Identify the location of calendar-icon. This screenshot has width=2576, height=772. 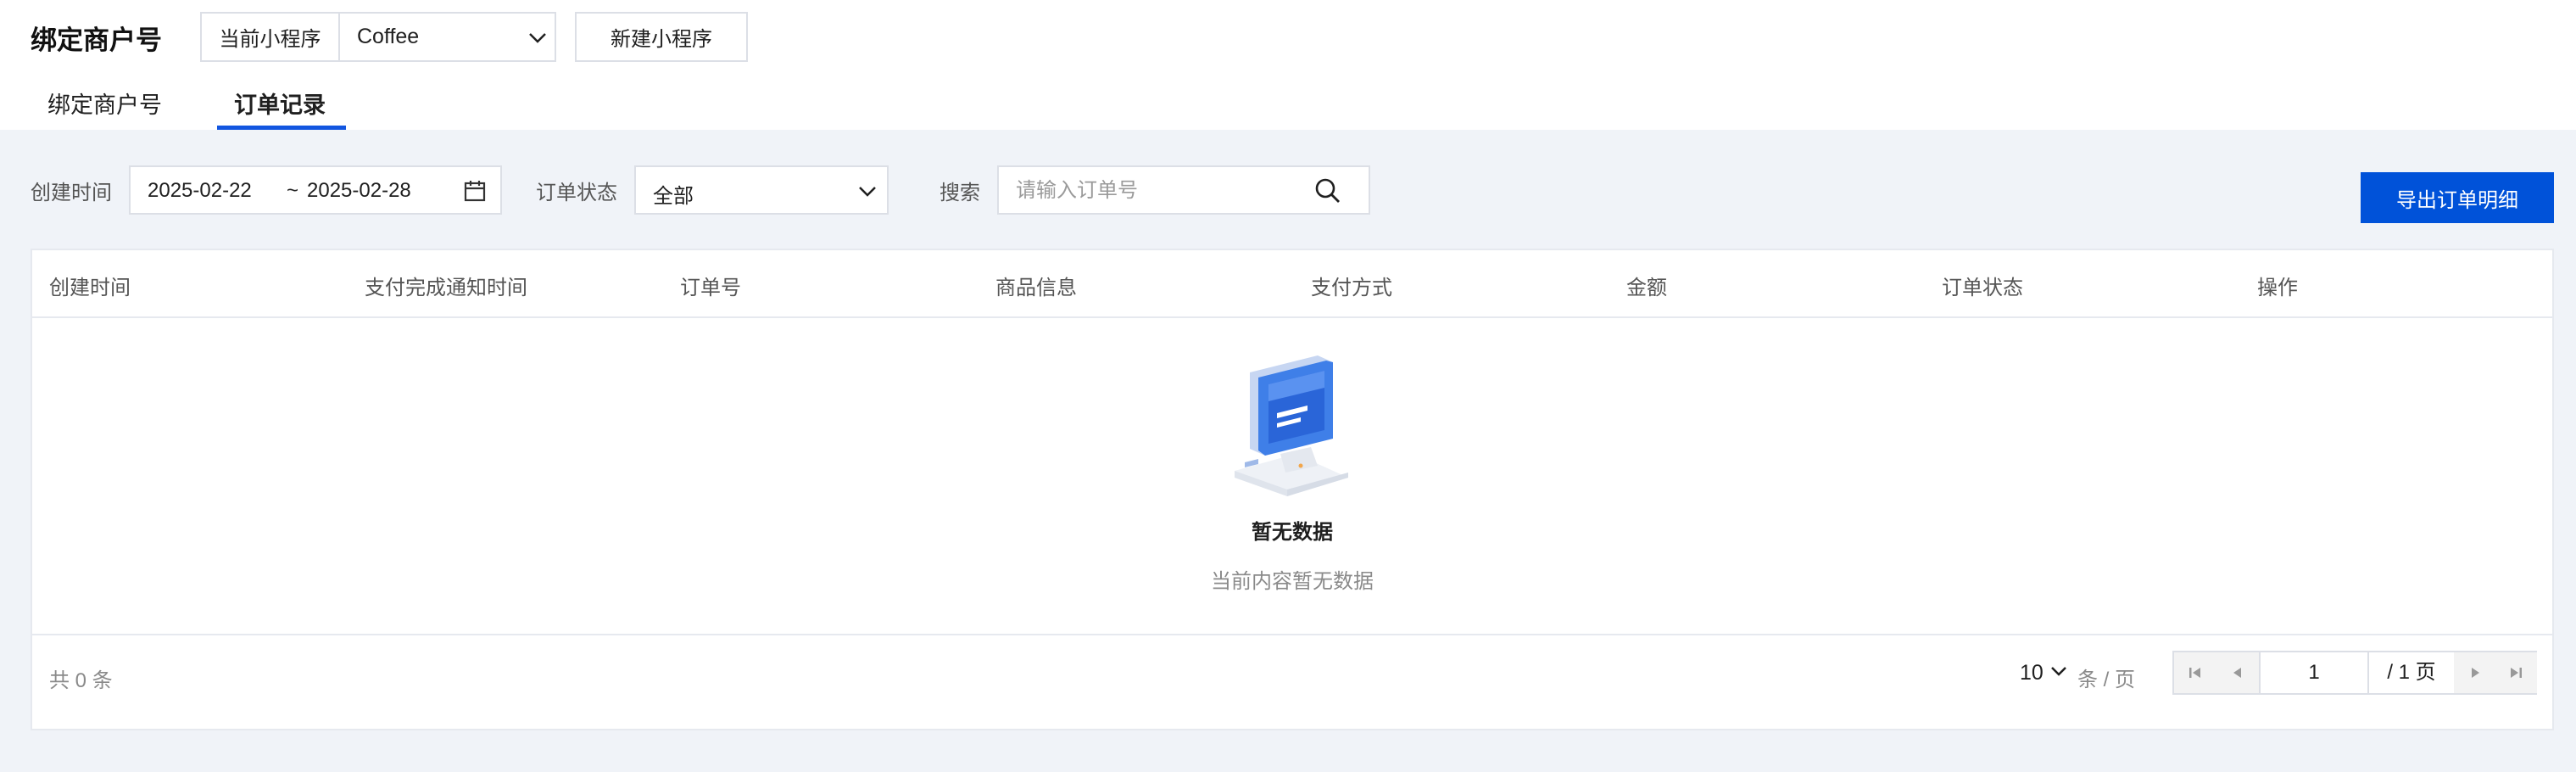
(475, 191).